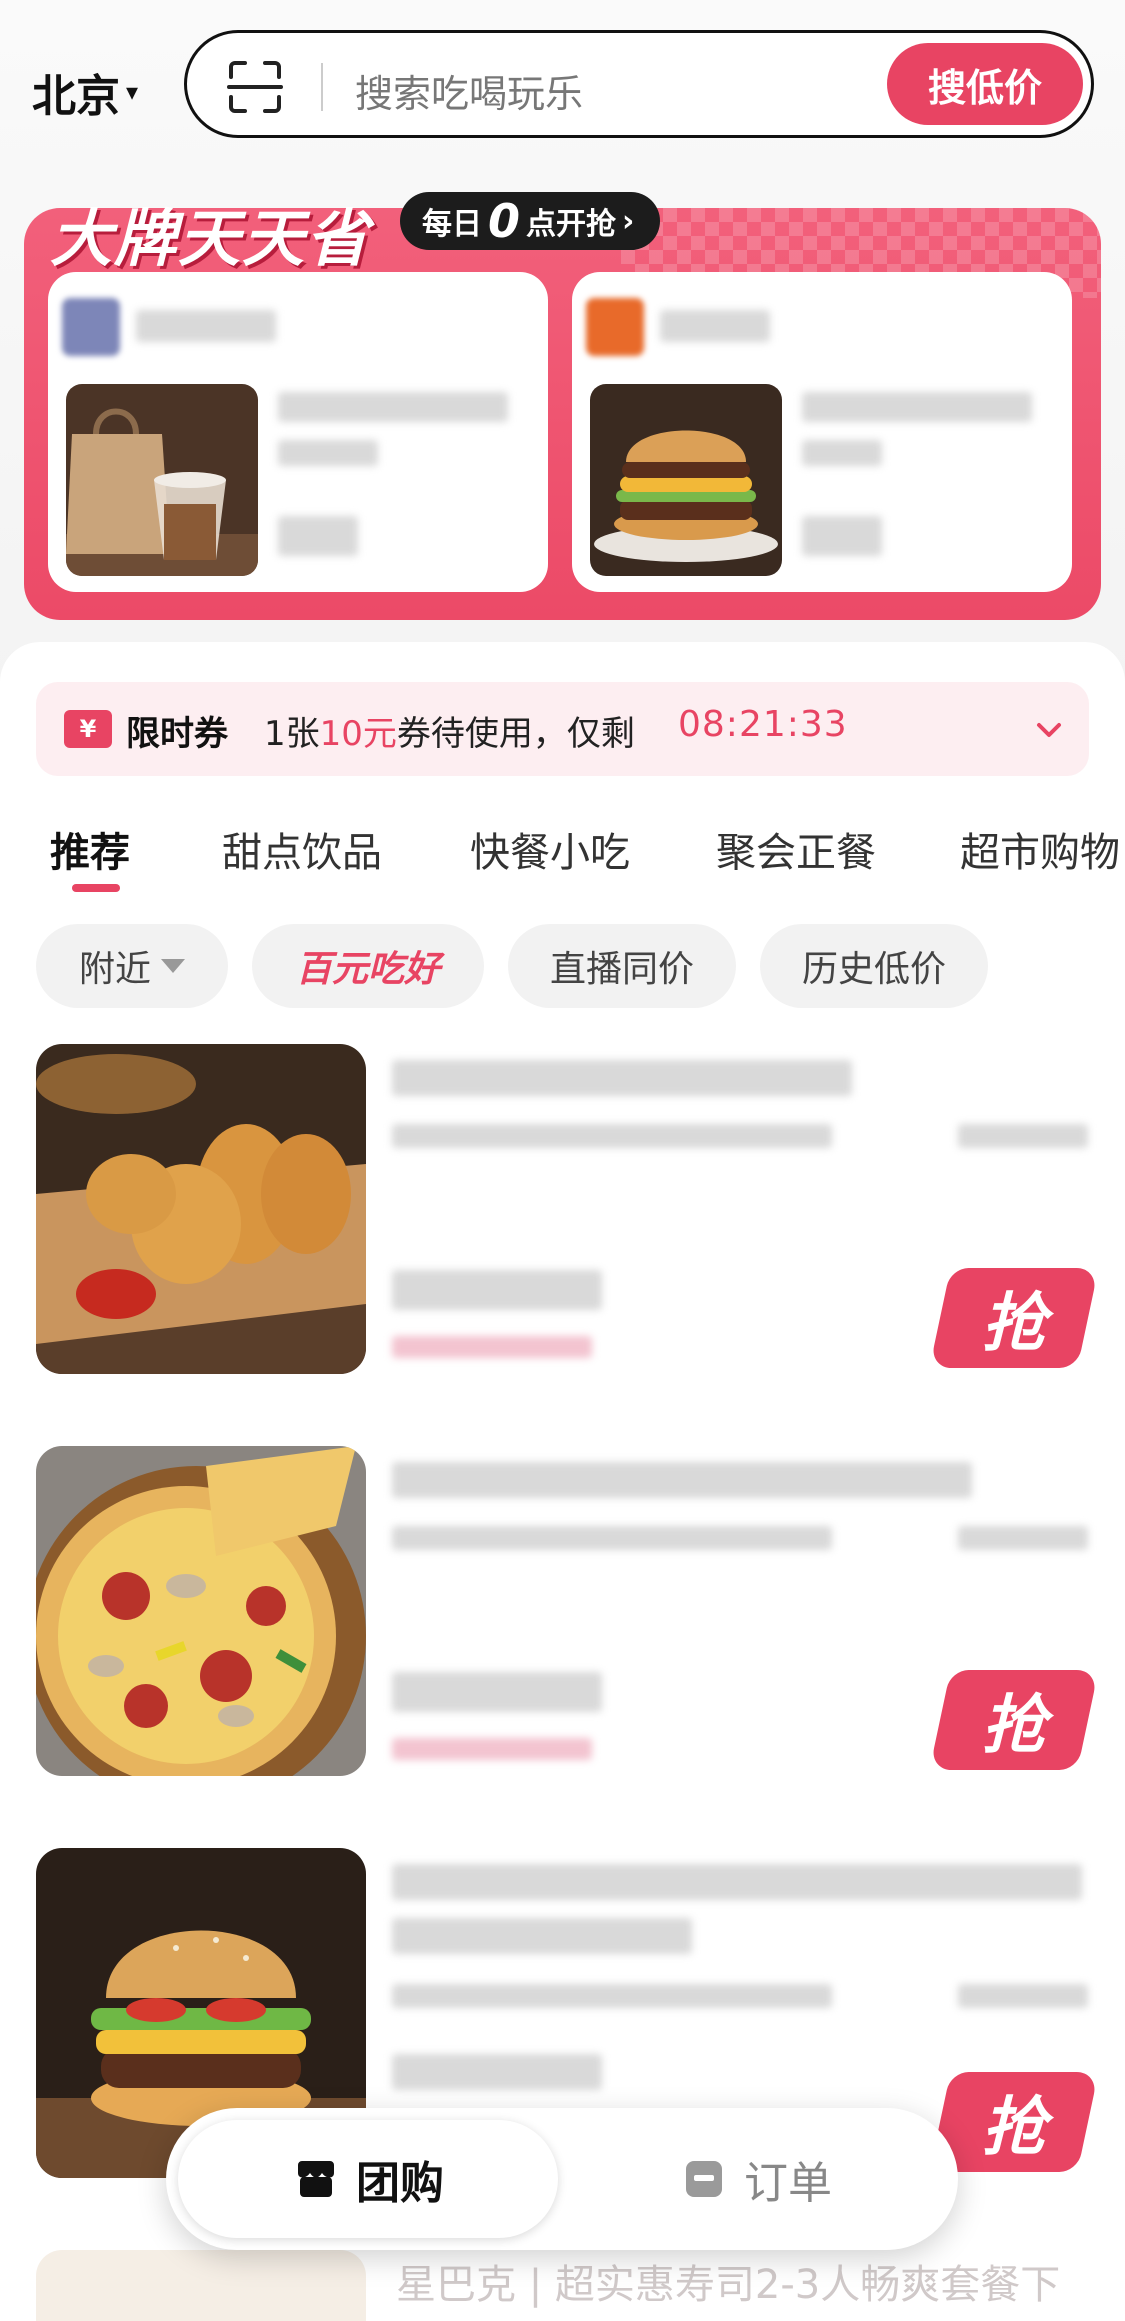  What do you see at coordinates (96, 888) in the screenshot?
I see `tab-active-indicator` at bounding box center [96, 888].